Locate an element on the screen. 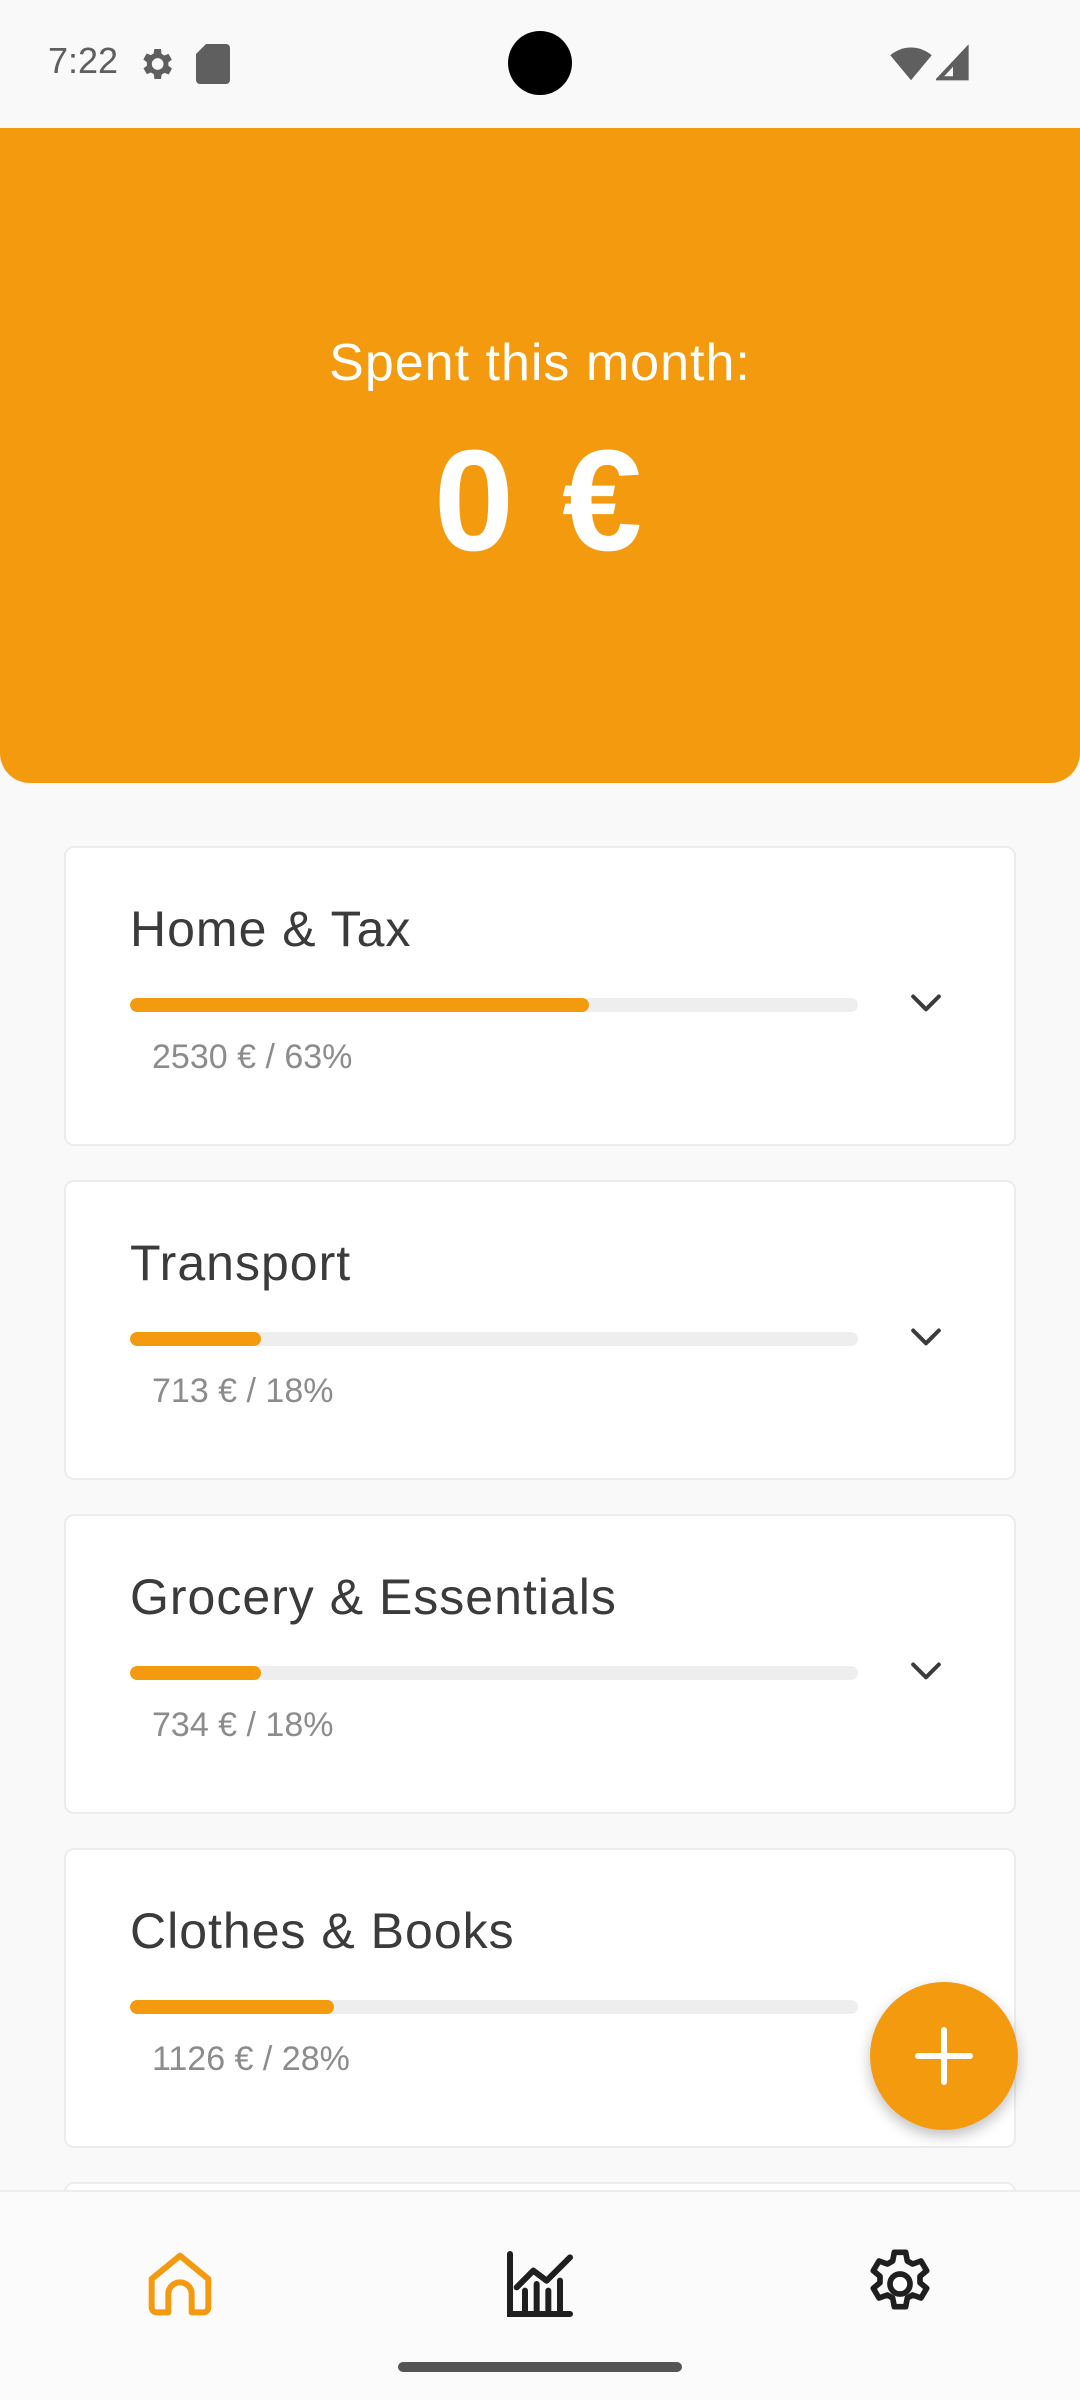 The width and height of the screenshot is (1080, 2400). status-bar: 7:22 is located at coordinates (540, 64).